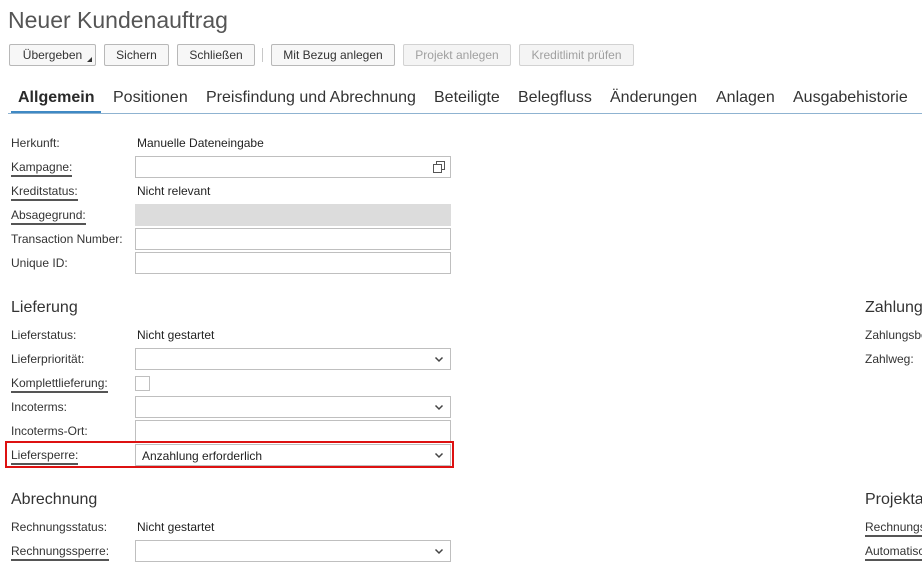 The image size is (922, 588). What do you see at coordinates (893, 552) in the screenshot?
I see `project-automatic-label: Automatisc` at bounding box center [893, 552].